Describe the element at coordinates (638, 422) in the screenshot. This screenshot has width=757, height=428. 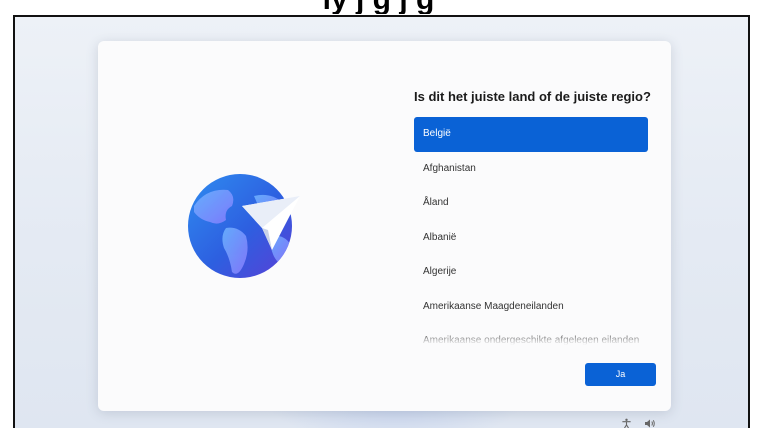
I see `system-tray` at that location.